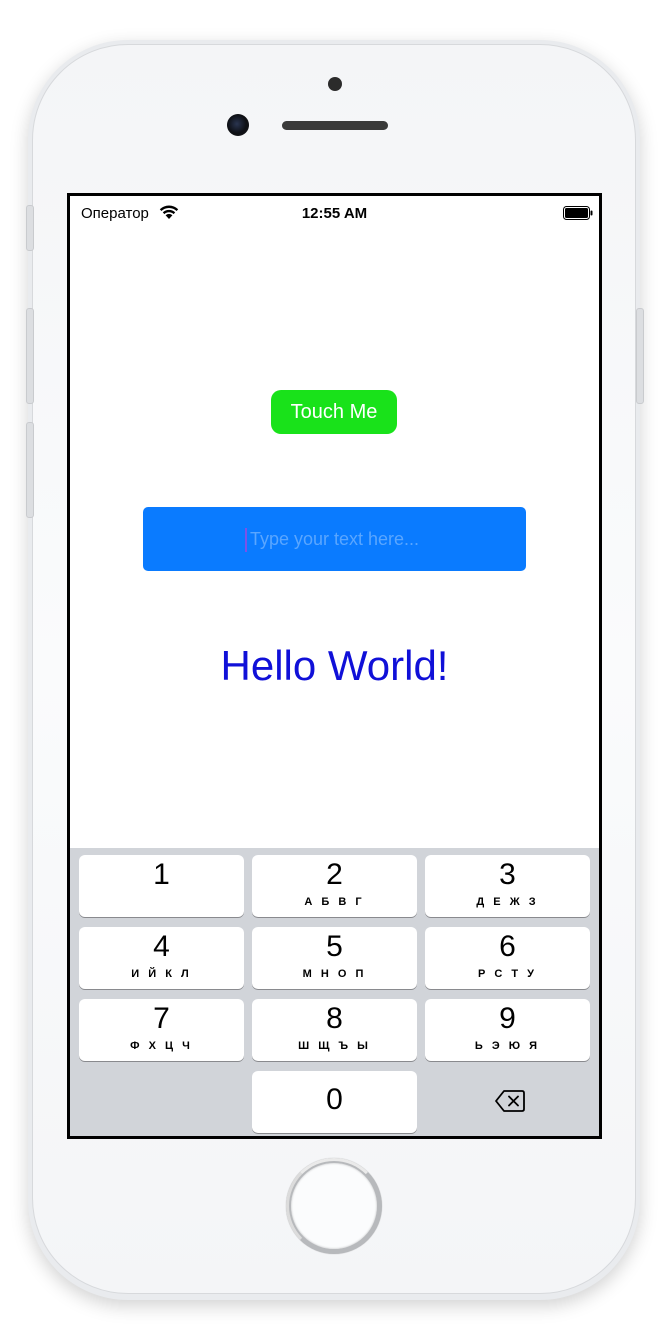 The image size is (669, 1334). What do you see at coordinates (334, 1206) in the screenshot?
I see `home-button` at bounding box center [334, 1206].